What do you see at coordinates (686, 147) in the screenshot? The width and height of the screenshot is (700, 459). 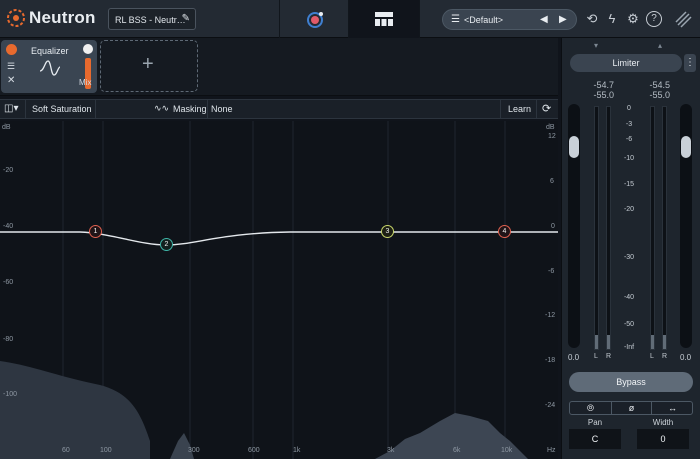 I see `output-gain-thumb` at bounding box center [686, 147].